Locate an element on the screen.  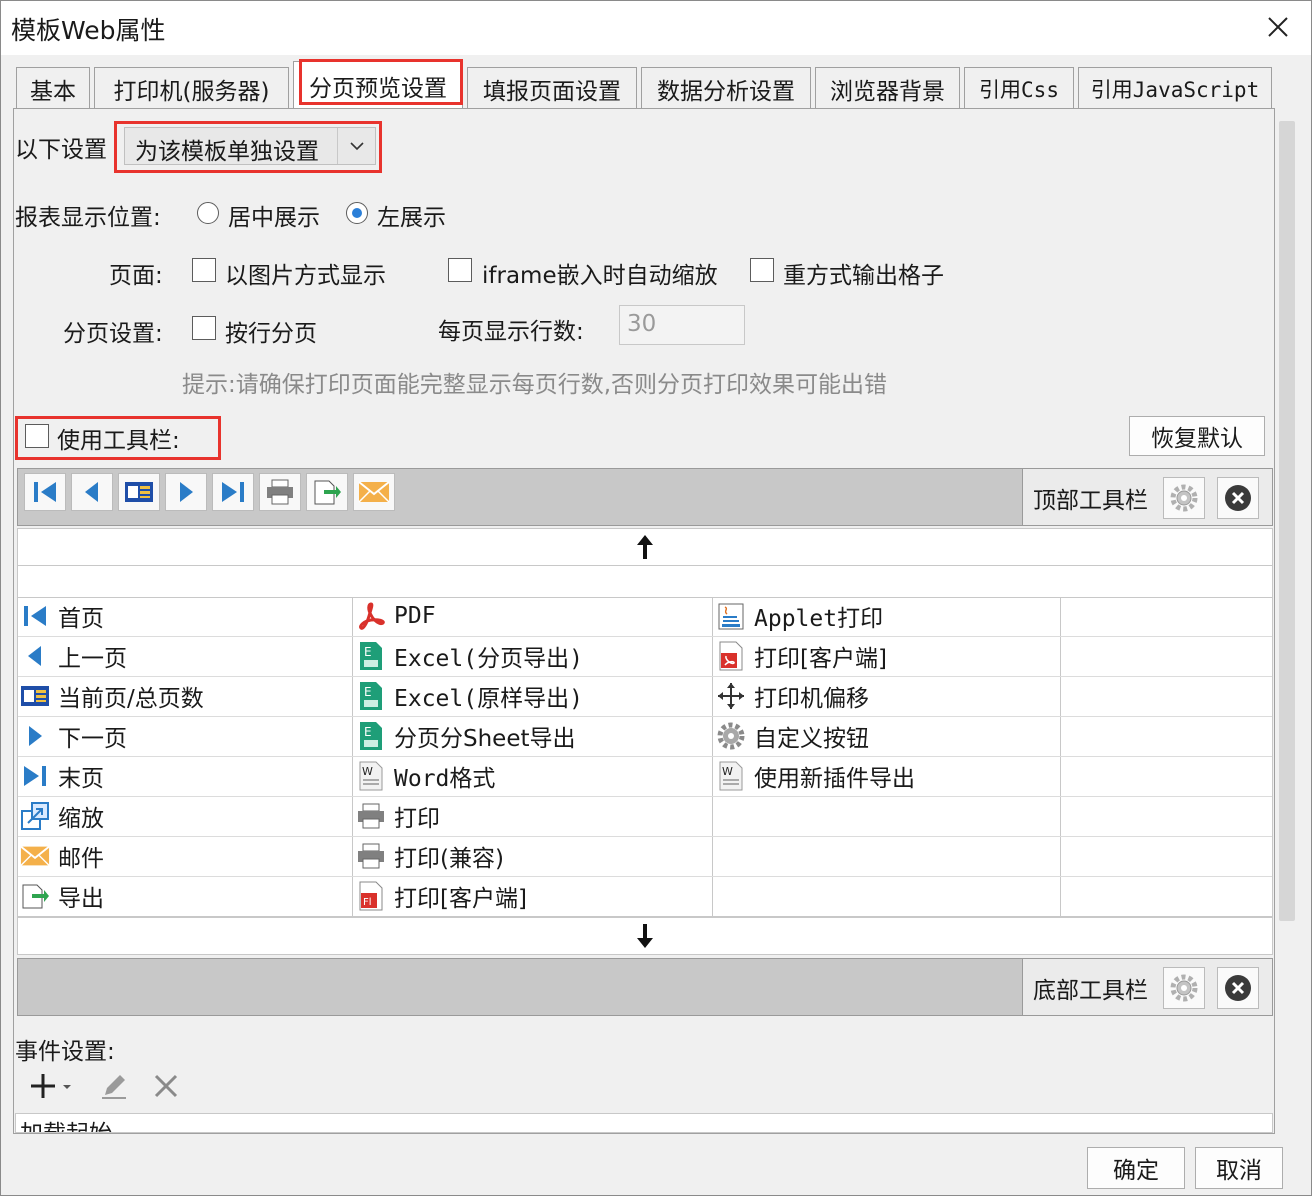
item-current-total: 当前页/总页数 is located at coordinates (112, 696).